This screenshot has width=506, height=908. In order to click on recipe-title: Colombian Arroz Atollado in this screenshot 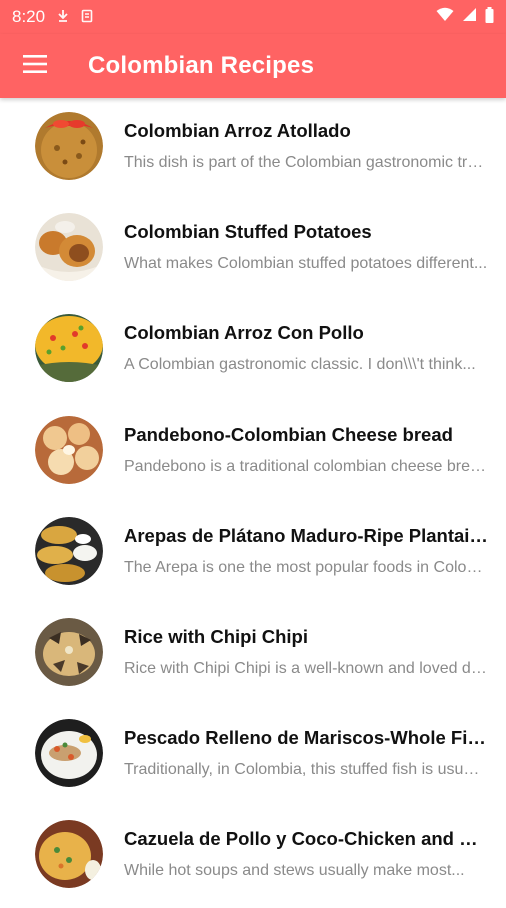, I will do `click(237, 130)`.